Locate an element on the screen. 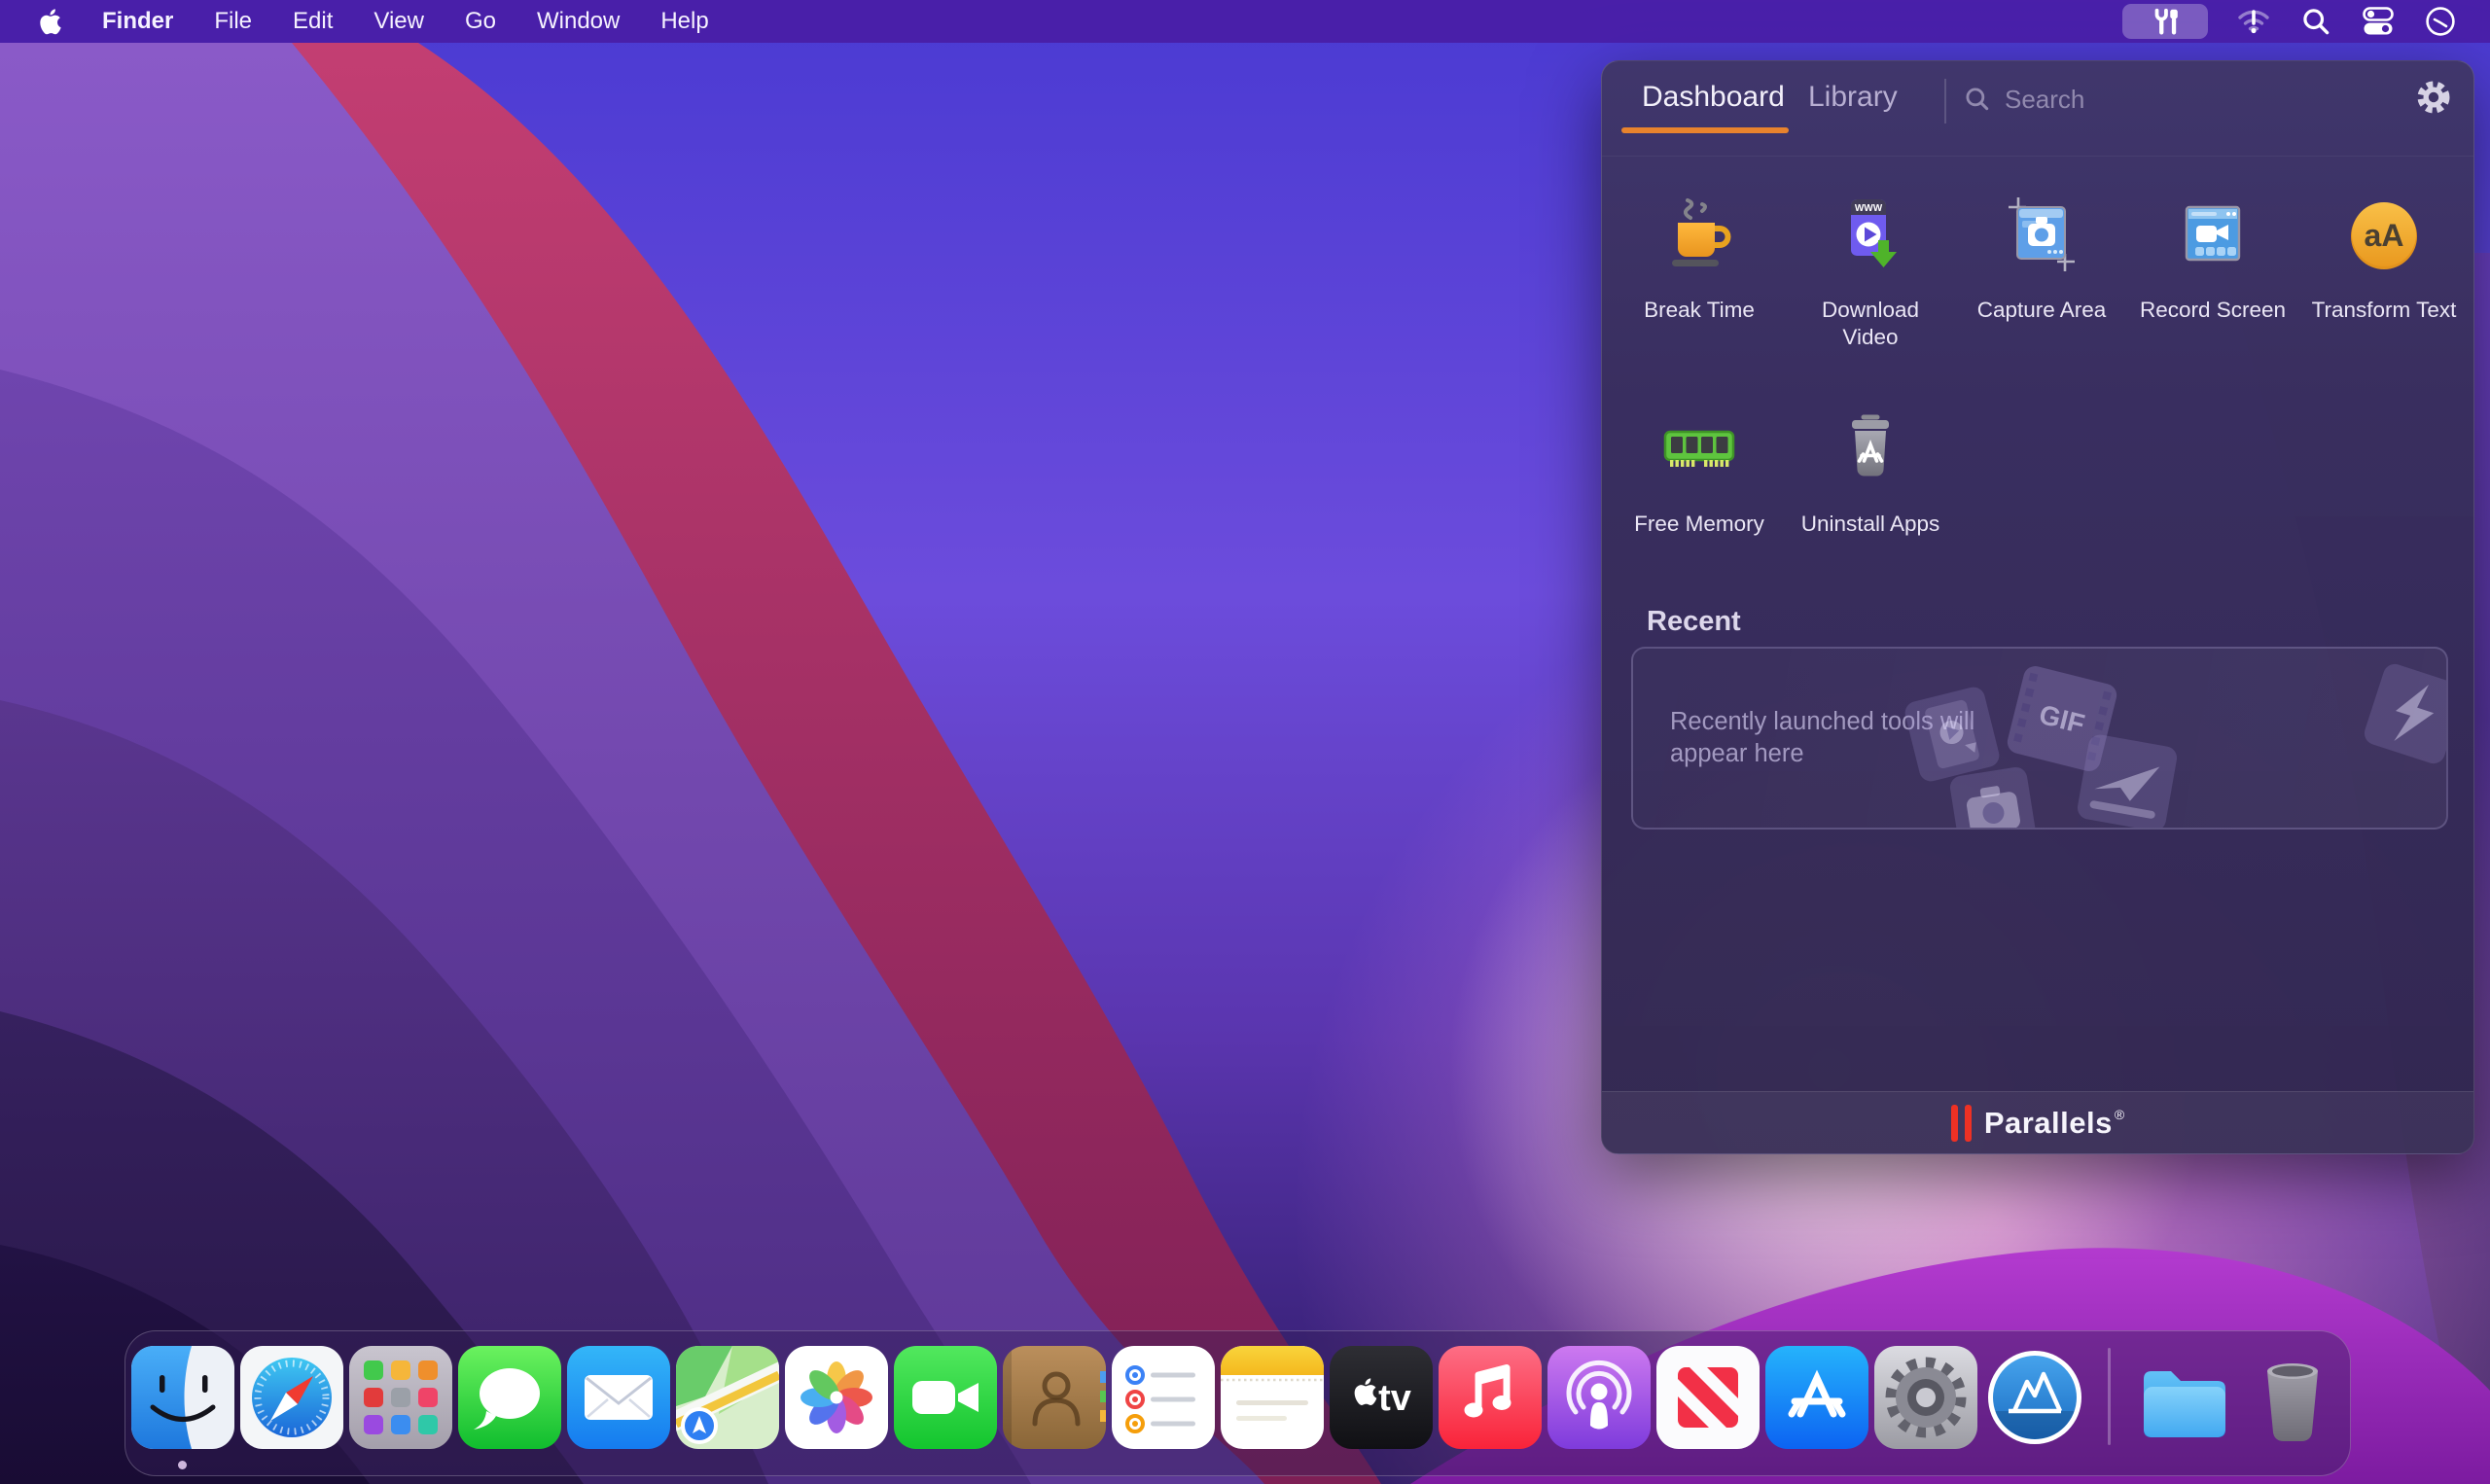 This screenshot has height=1484, width=2490. apple-menu-icon is located at coordinates (48, 22).